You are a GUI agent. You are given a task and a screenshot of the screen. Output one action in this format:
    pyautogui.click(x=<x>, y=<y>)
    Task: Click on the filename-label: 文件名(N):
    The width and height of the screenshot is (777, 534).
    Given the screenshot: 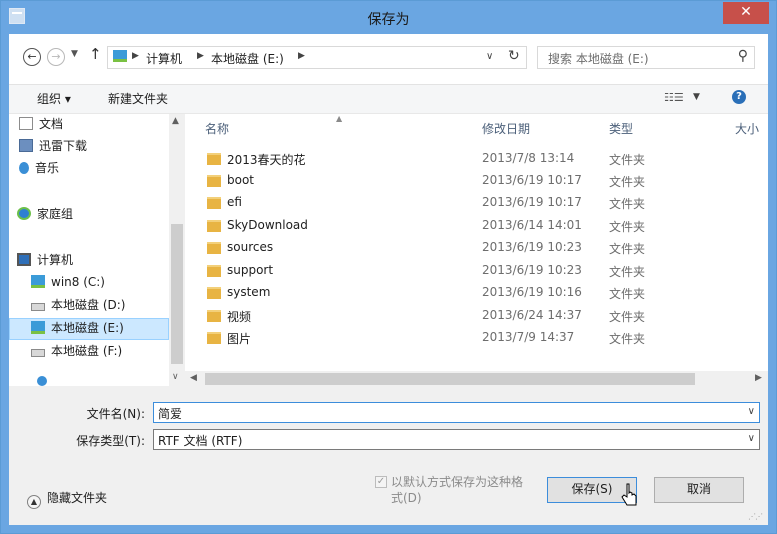 What is the action you would take?
    pyautogui.click(x=115, y=414)
    